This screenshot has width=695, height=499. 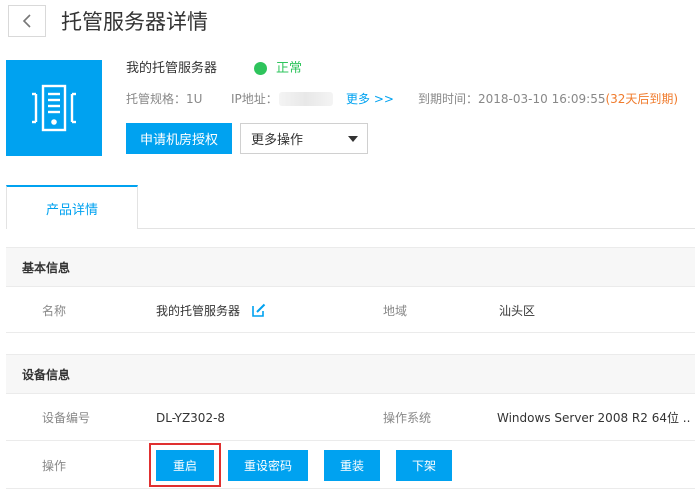 I want to click on server-rack-icon, so click(x=54, y=108).